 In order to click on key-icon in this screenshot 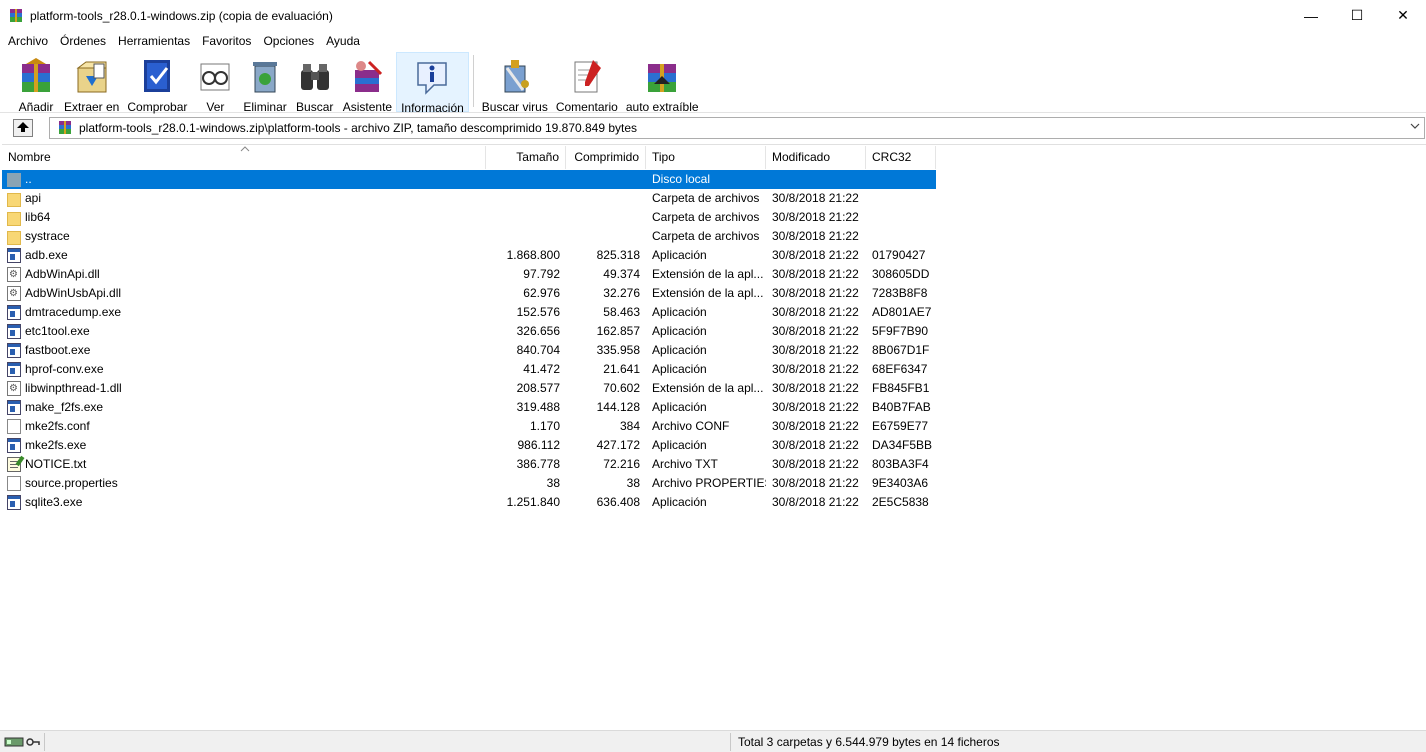, I will do `click(33, 742)`.